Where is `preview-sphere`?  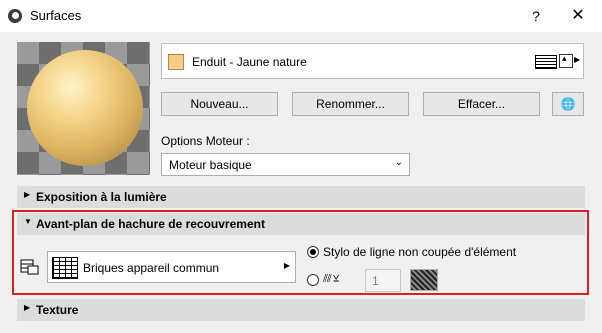 preview-sphere is located at coordinates (85, 108).